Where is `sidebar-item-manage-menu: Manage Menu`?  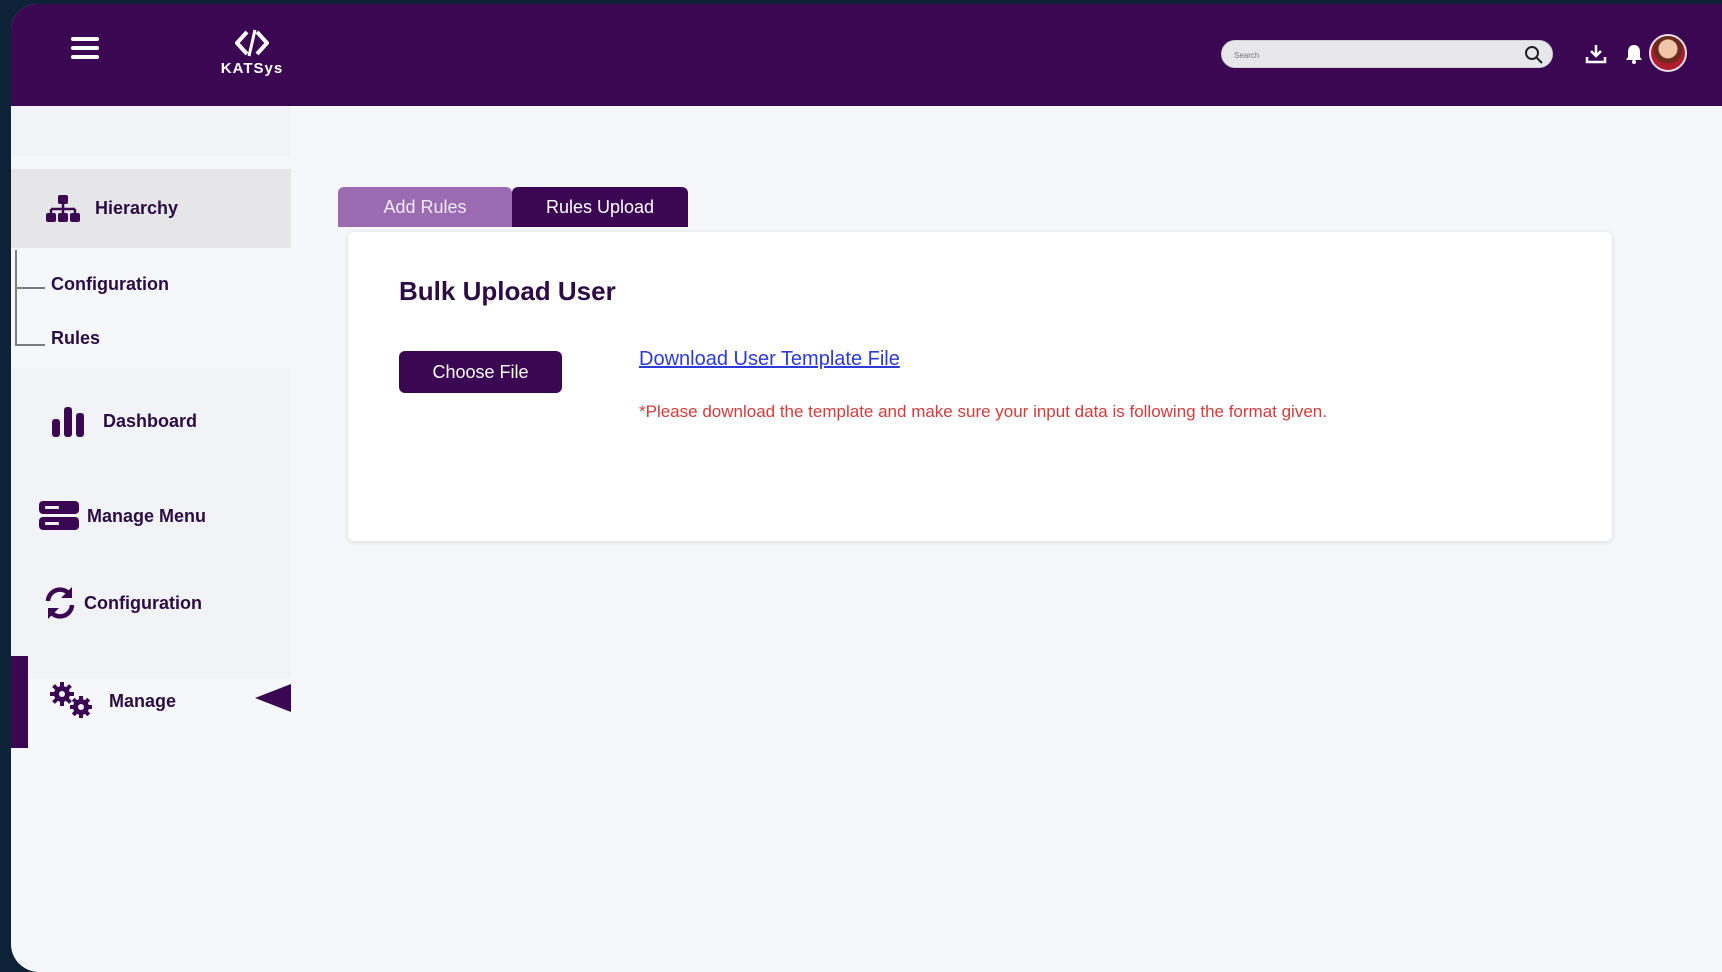
sidebar-item-manage-menu: Manage Menu is located at coordinates (151, 516).